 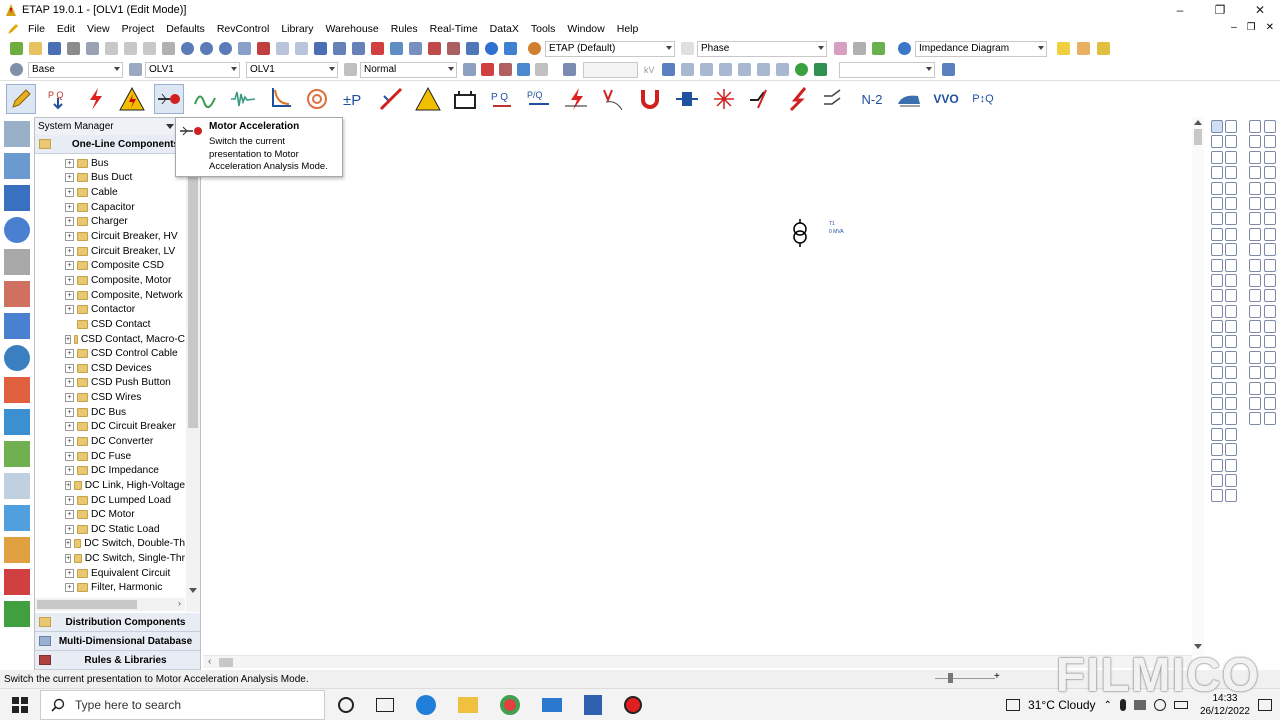 I want to click on menu-tools: Tools, so click(x=543, y=29).